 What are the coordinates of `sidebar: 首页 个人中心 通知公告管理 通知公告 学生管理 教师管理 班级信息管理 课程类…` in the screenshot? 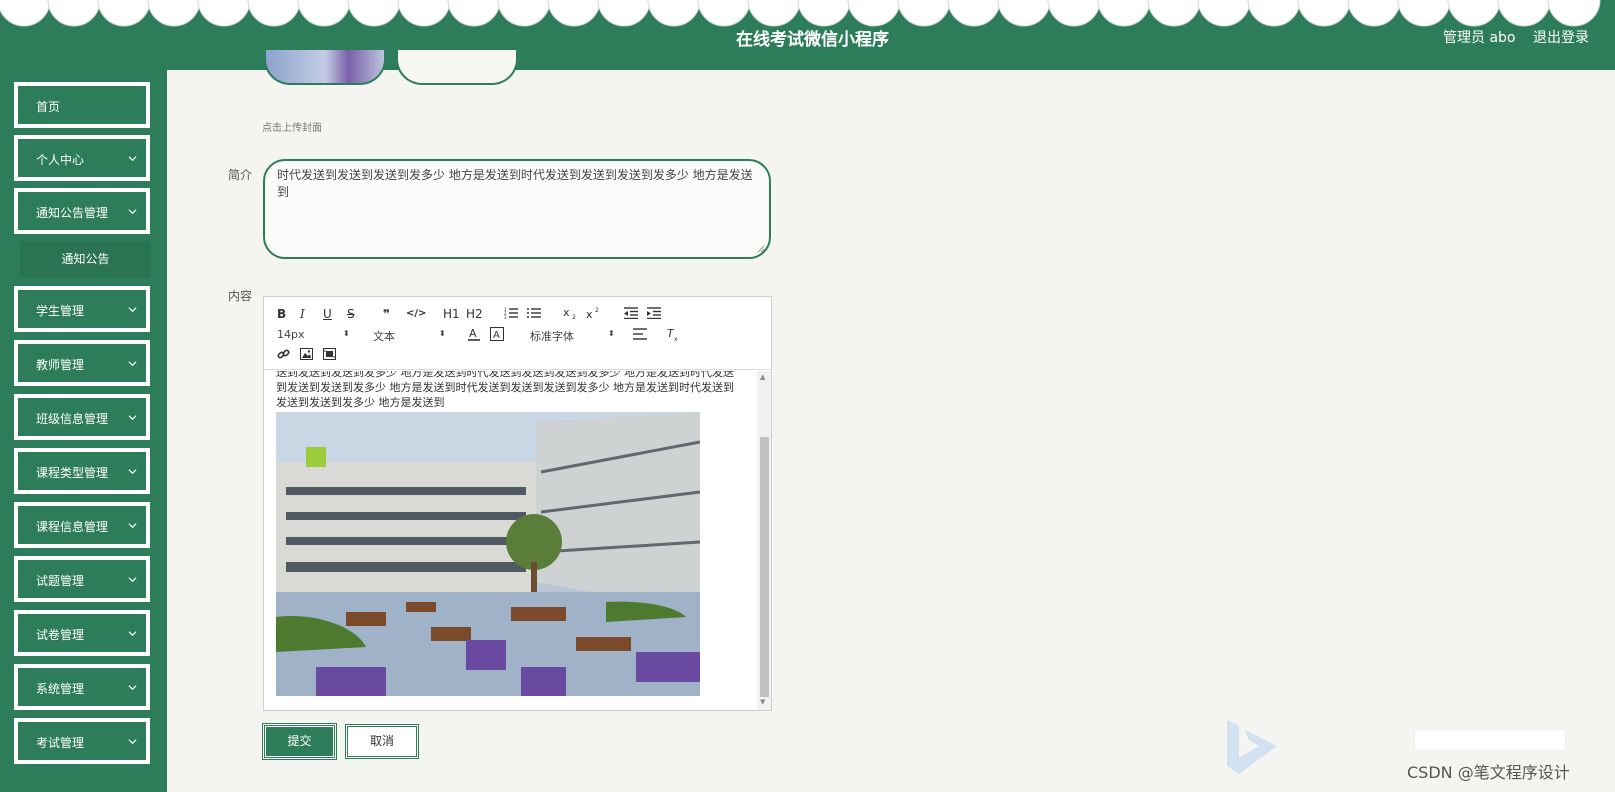 It's located at (83, 431).